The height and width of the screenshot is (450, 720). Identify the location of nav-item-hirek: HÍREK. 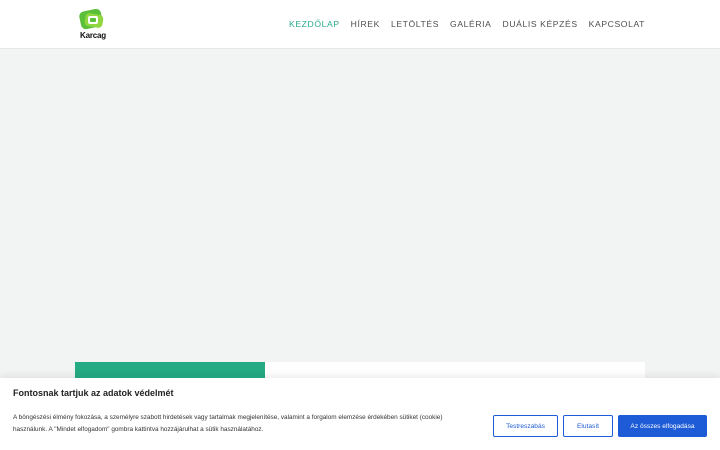
(365, 24).